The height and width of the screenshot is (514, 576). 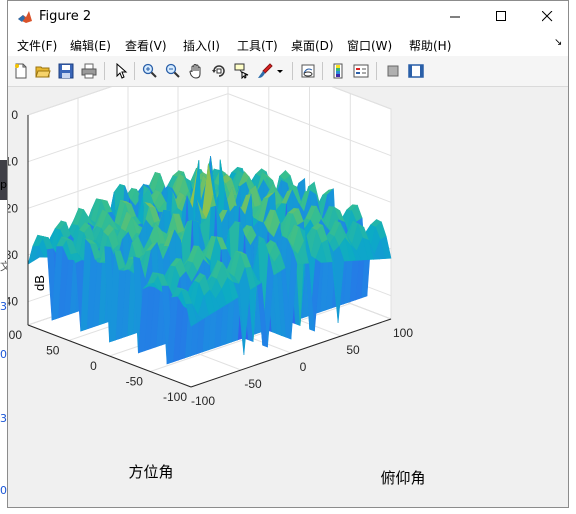 I want to click on z-tick-label: -40, so click(x=13, y=302).